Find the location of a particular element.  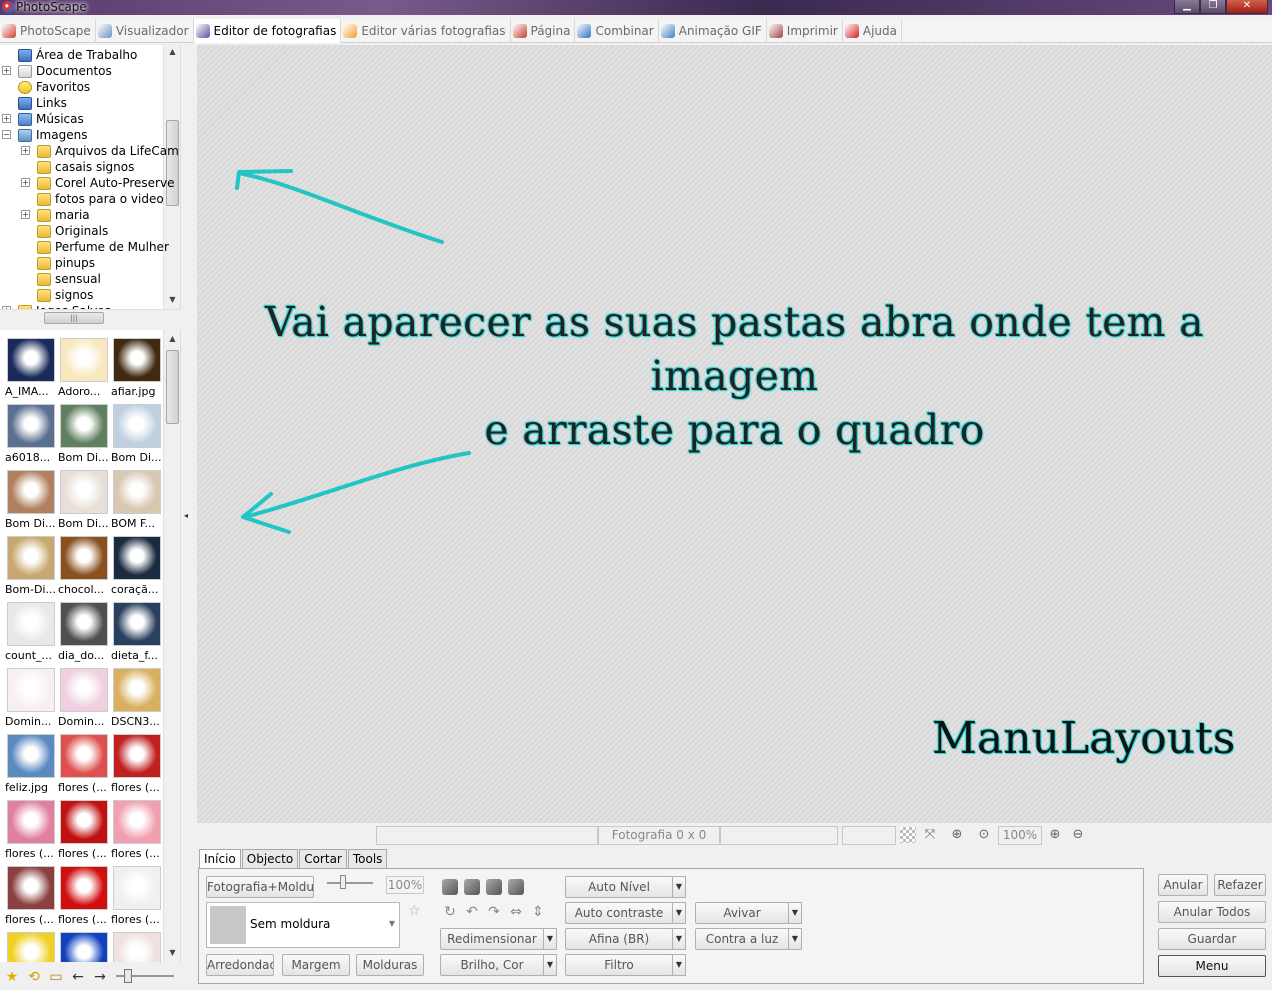

tree-item: Documentos is located at coordinates (65, 71).